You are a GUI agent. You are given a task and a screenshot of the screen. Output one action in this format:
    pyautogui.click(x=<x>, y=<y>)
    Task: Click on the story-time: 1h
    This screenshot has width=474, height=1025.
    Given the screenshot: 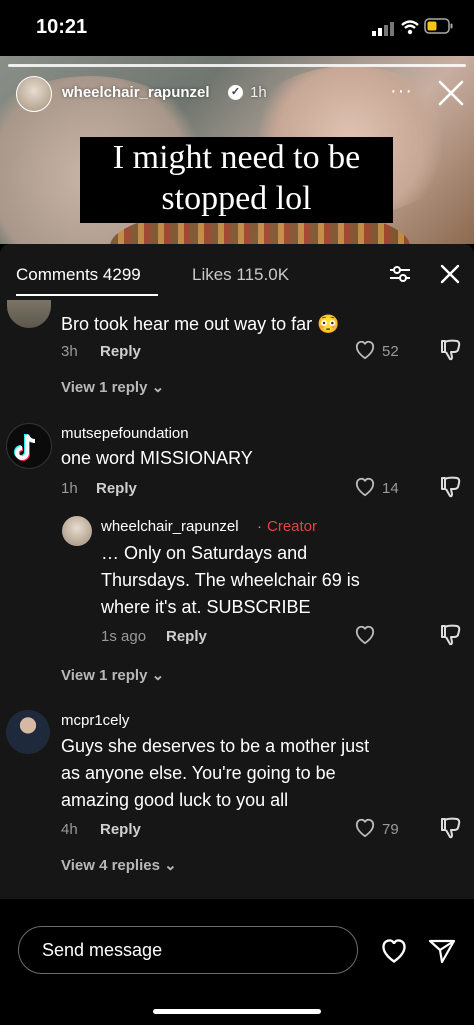 What is the action you would take?
    pyautogui.click(x=258, y=92)
    